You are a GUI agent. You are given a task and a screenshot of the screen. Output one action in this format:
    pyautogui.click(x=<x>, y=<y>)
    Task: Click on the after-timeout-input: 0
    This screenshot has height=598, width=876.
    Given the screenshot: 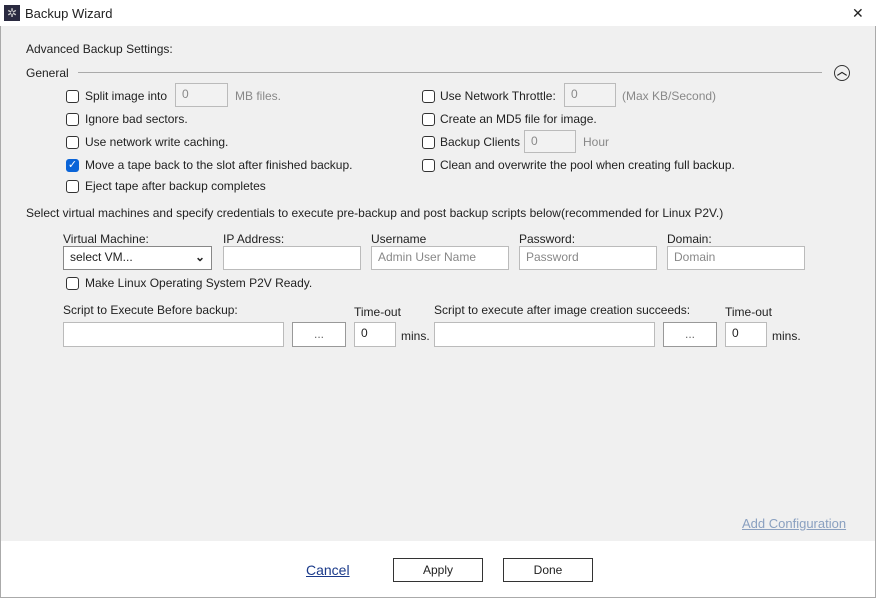 What is the action you would take?
    pyautogui.click(x=746, y=334)
    